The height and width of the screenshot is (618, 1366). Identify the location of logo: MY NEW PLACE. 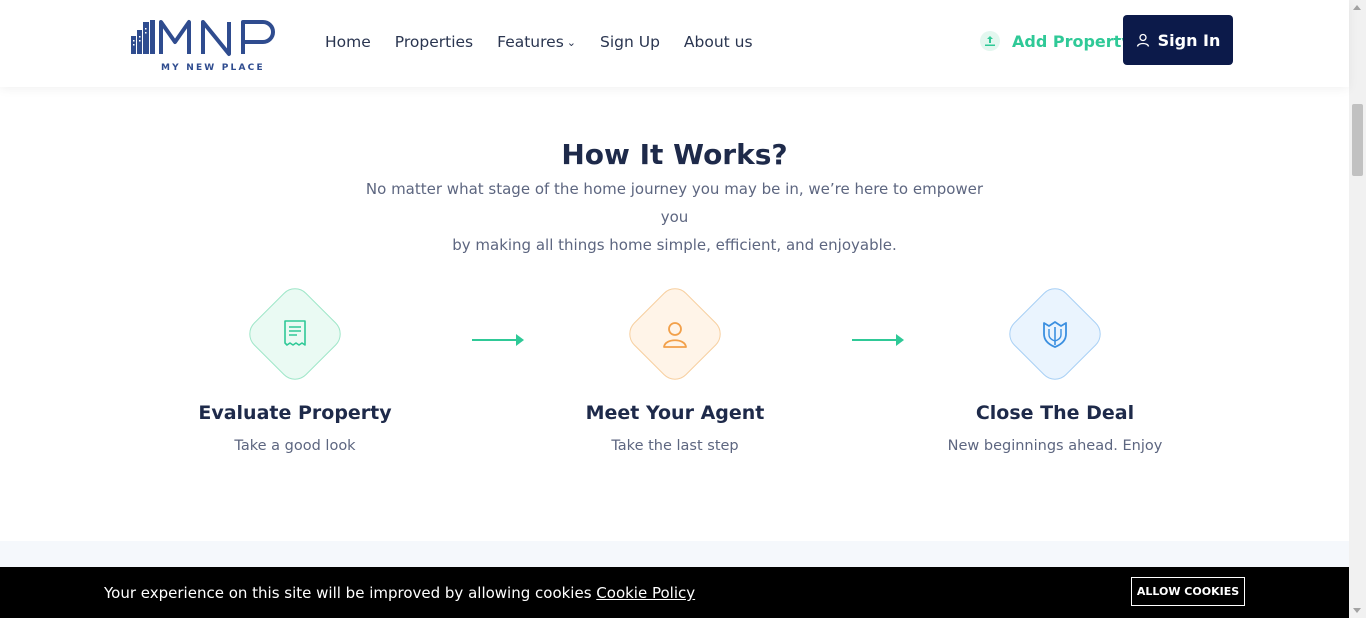
(208, 46).